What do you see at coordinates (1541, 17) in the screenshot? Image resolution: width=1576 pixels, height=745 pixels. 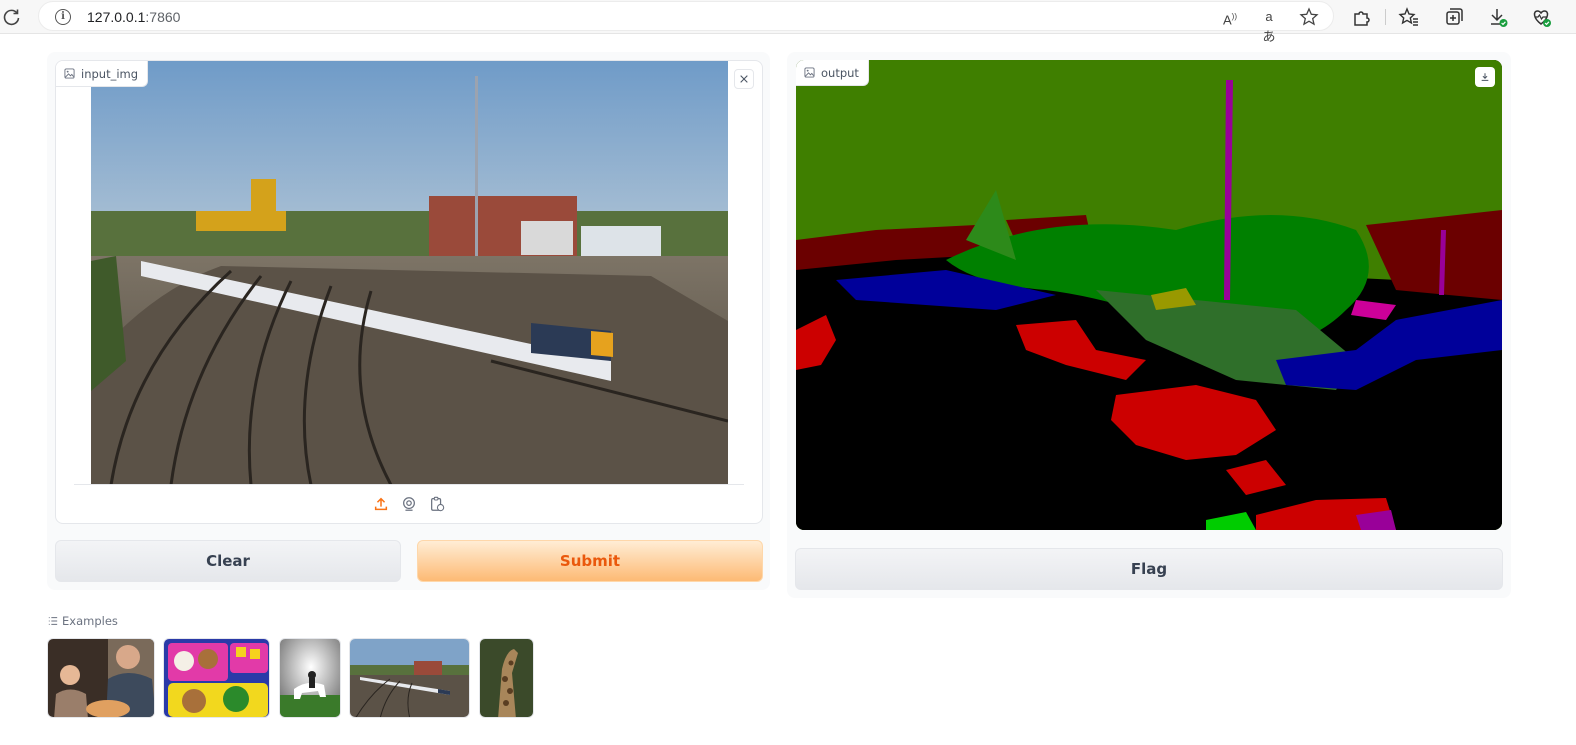 I see `browser-essentials-icon` at bounding box center [1541, 17].